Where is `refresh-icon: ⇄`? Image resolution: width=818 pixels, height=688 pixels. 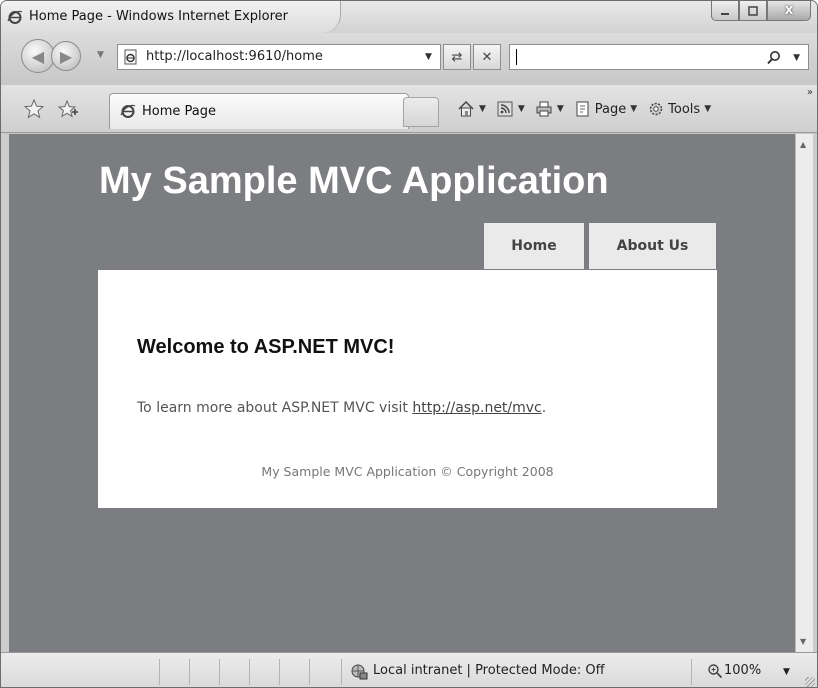 refresh-icon: ⇄ is located at coordinates (457, 57).